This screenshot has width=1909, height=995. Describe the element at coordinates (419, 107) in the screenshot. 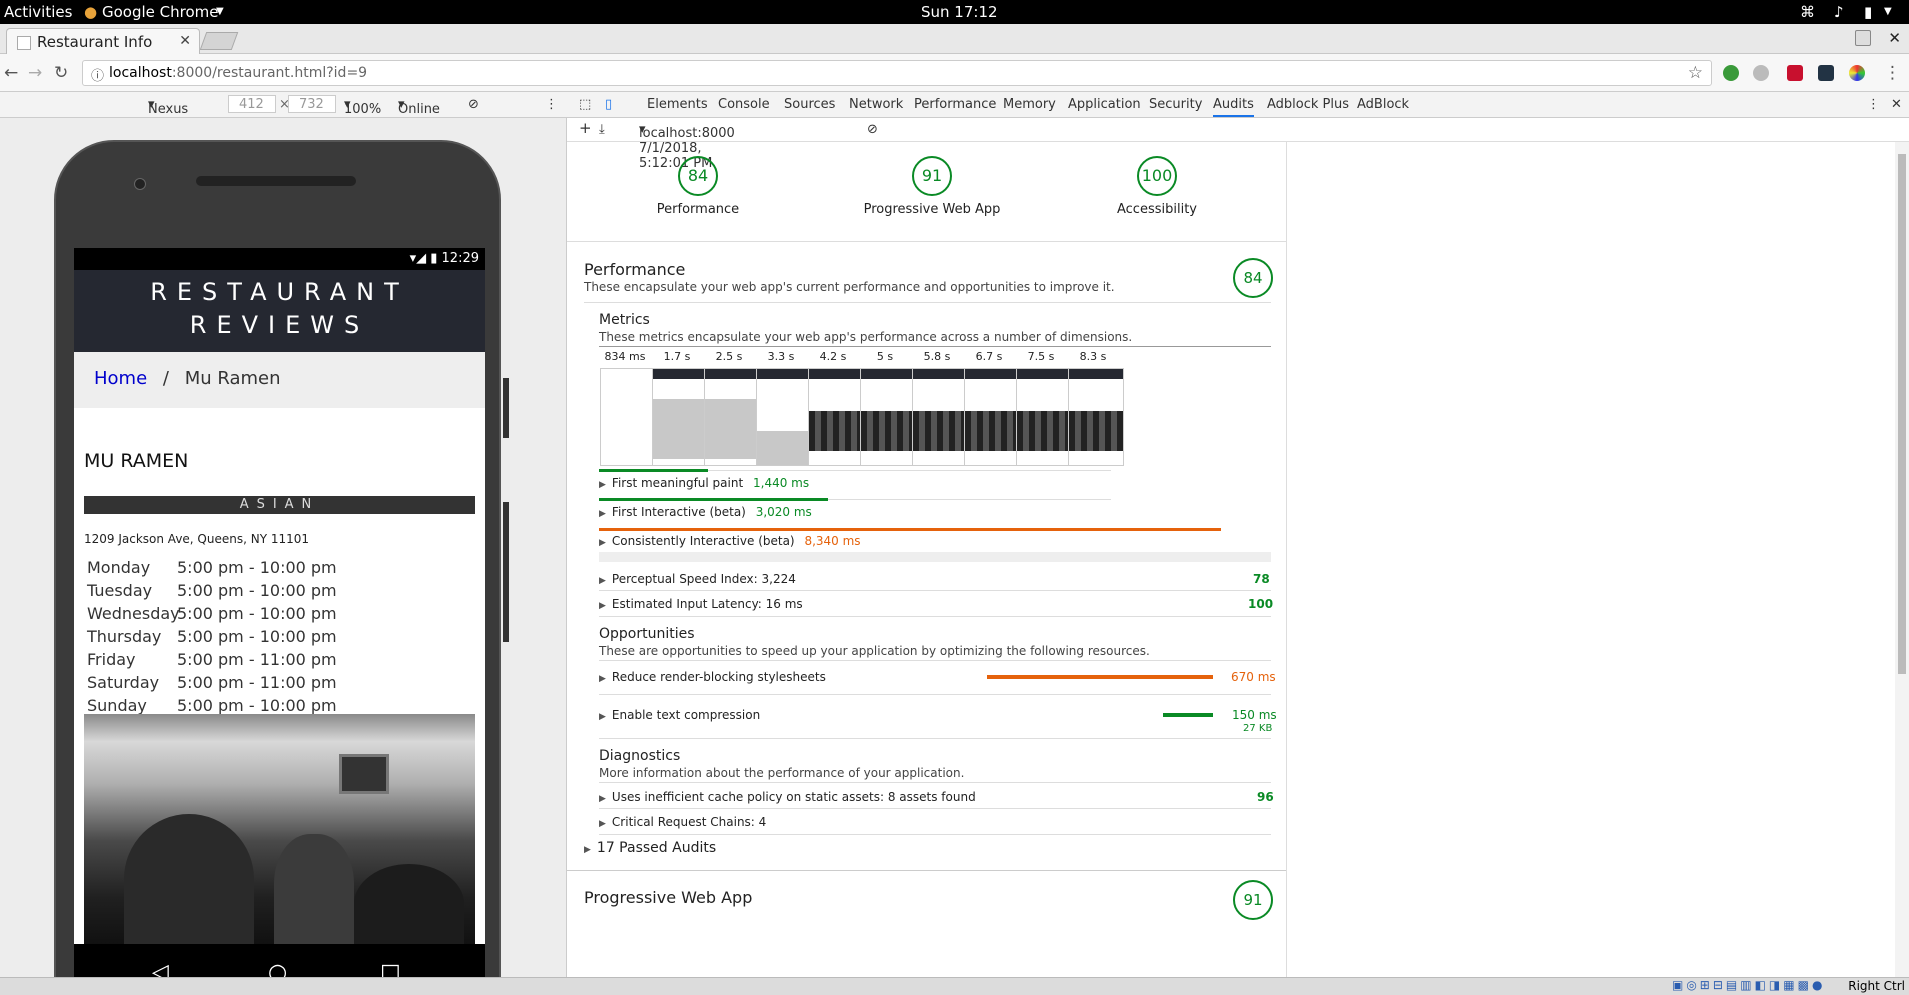

I see `network-throttle-select: Online ▾` at that location.